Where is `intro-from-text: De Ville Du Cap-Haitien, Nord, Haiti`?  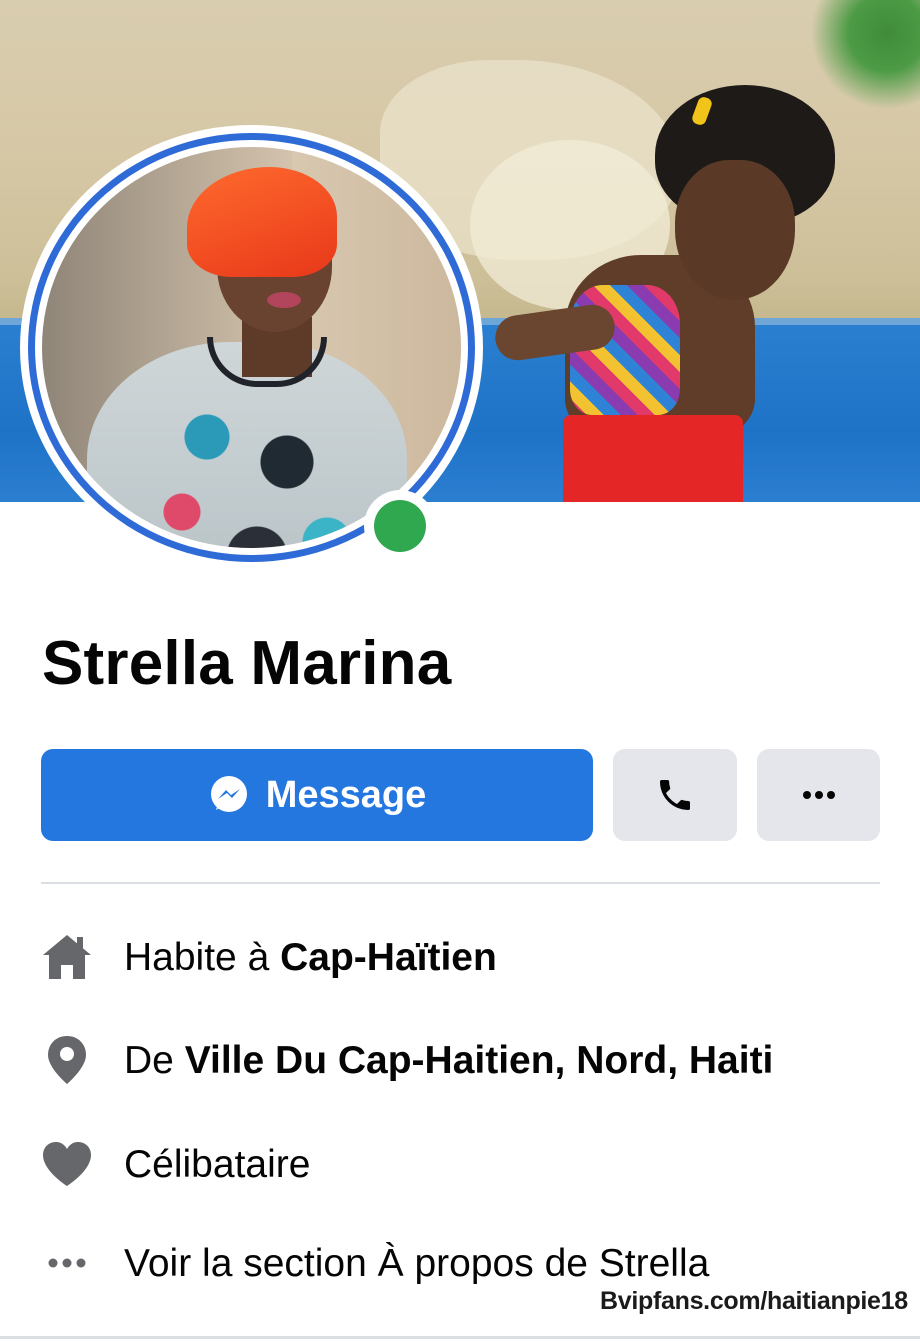 intro-from-text: De Ville Du Cap-Haitien, Nord, Haiti is located at coordinates (448, 1060).